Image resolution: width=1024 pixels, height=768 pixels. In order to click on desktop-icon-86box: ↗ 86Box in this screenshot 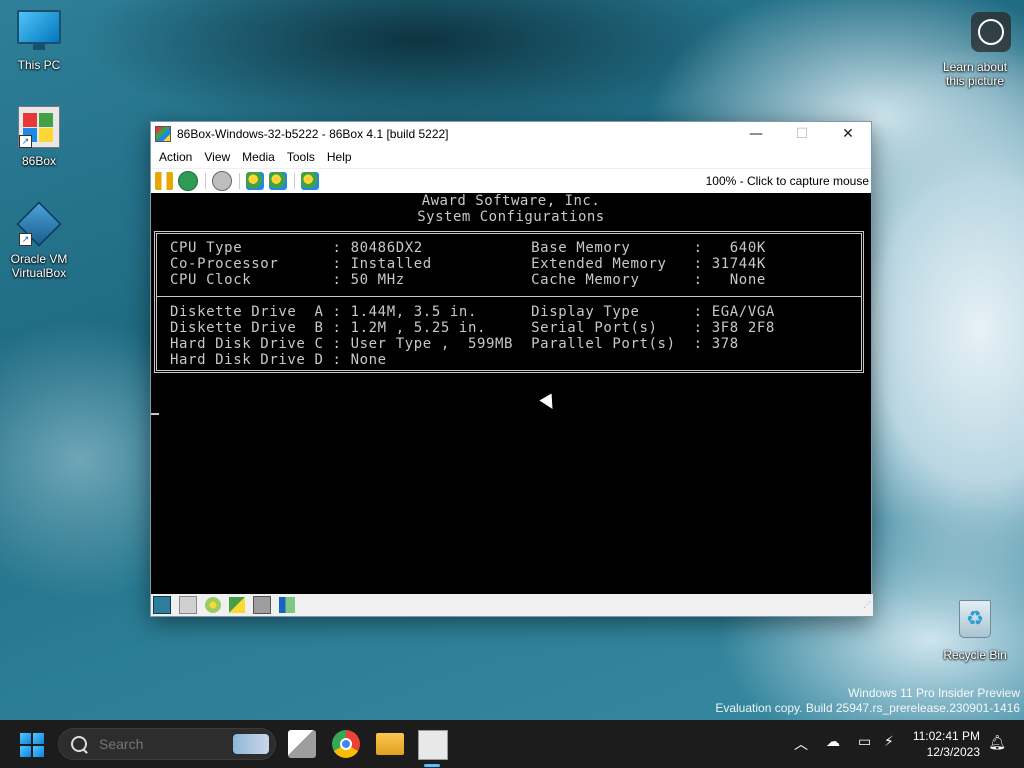, I will do `click(39, 137)`.